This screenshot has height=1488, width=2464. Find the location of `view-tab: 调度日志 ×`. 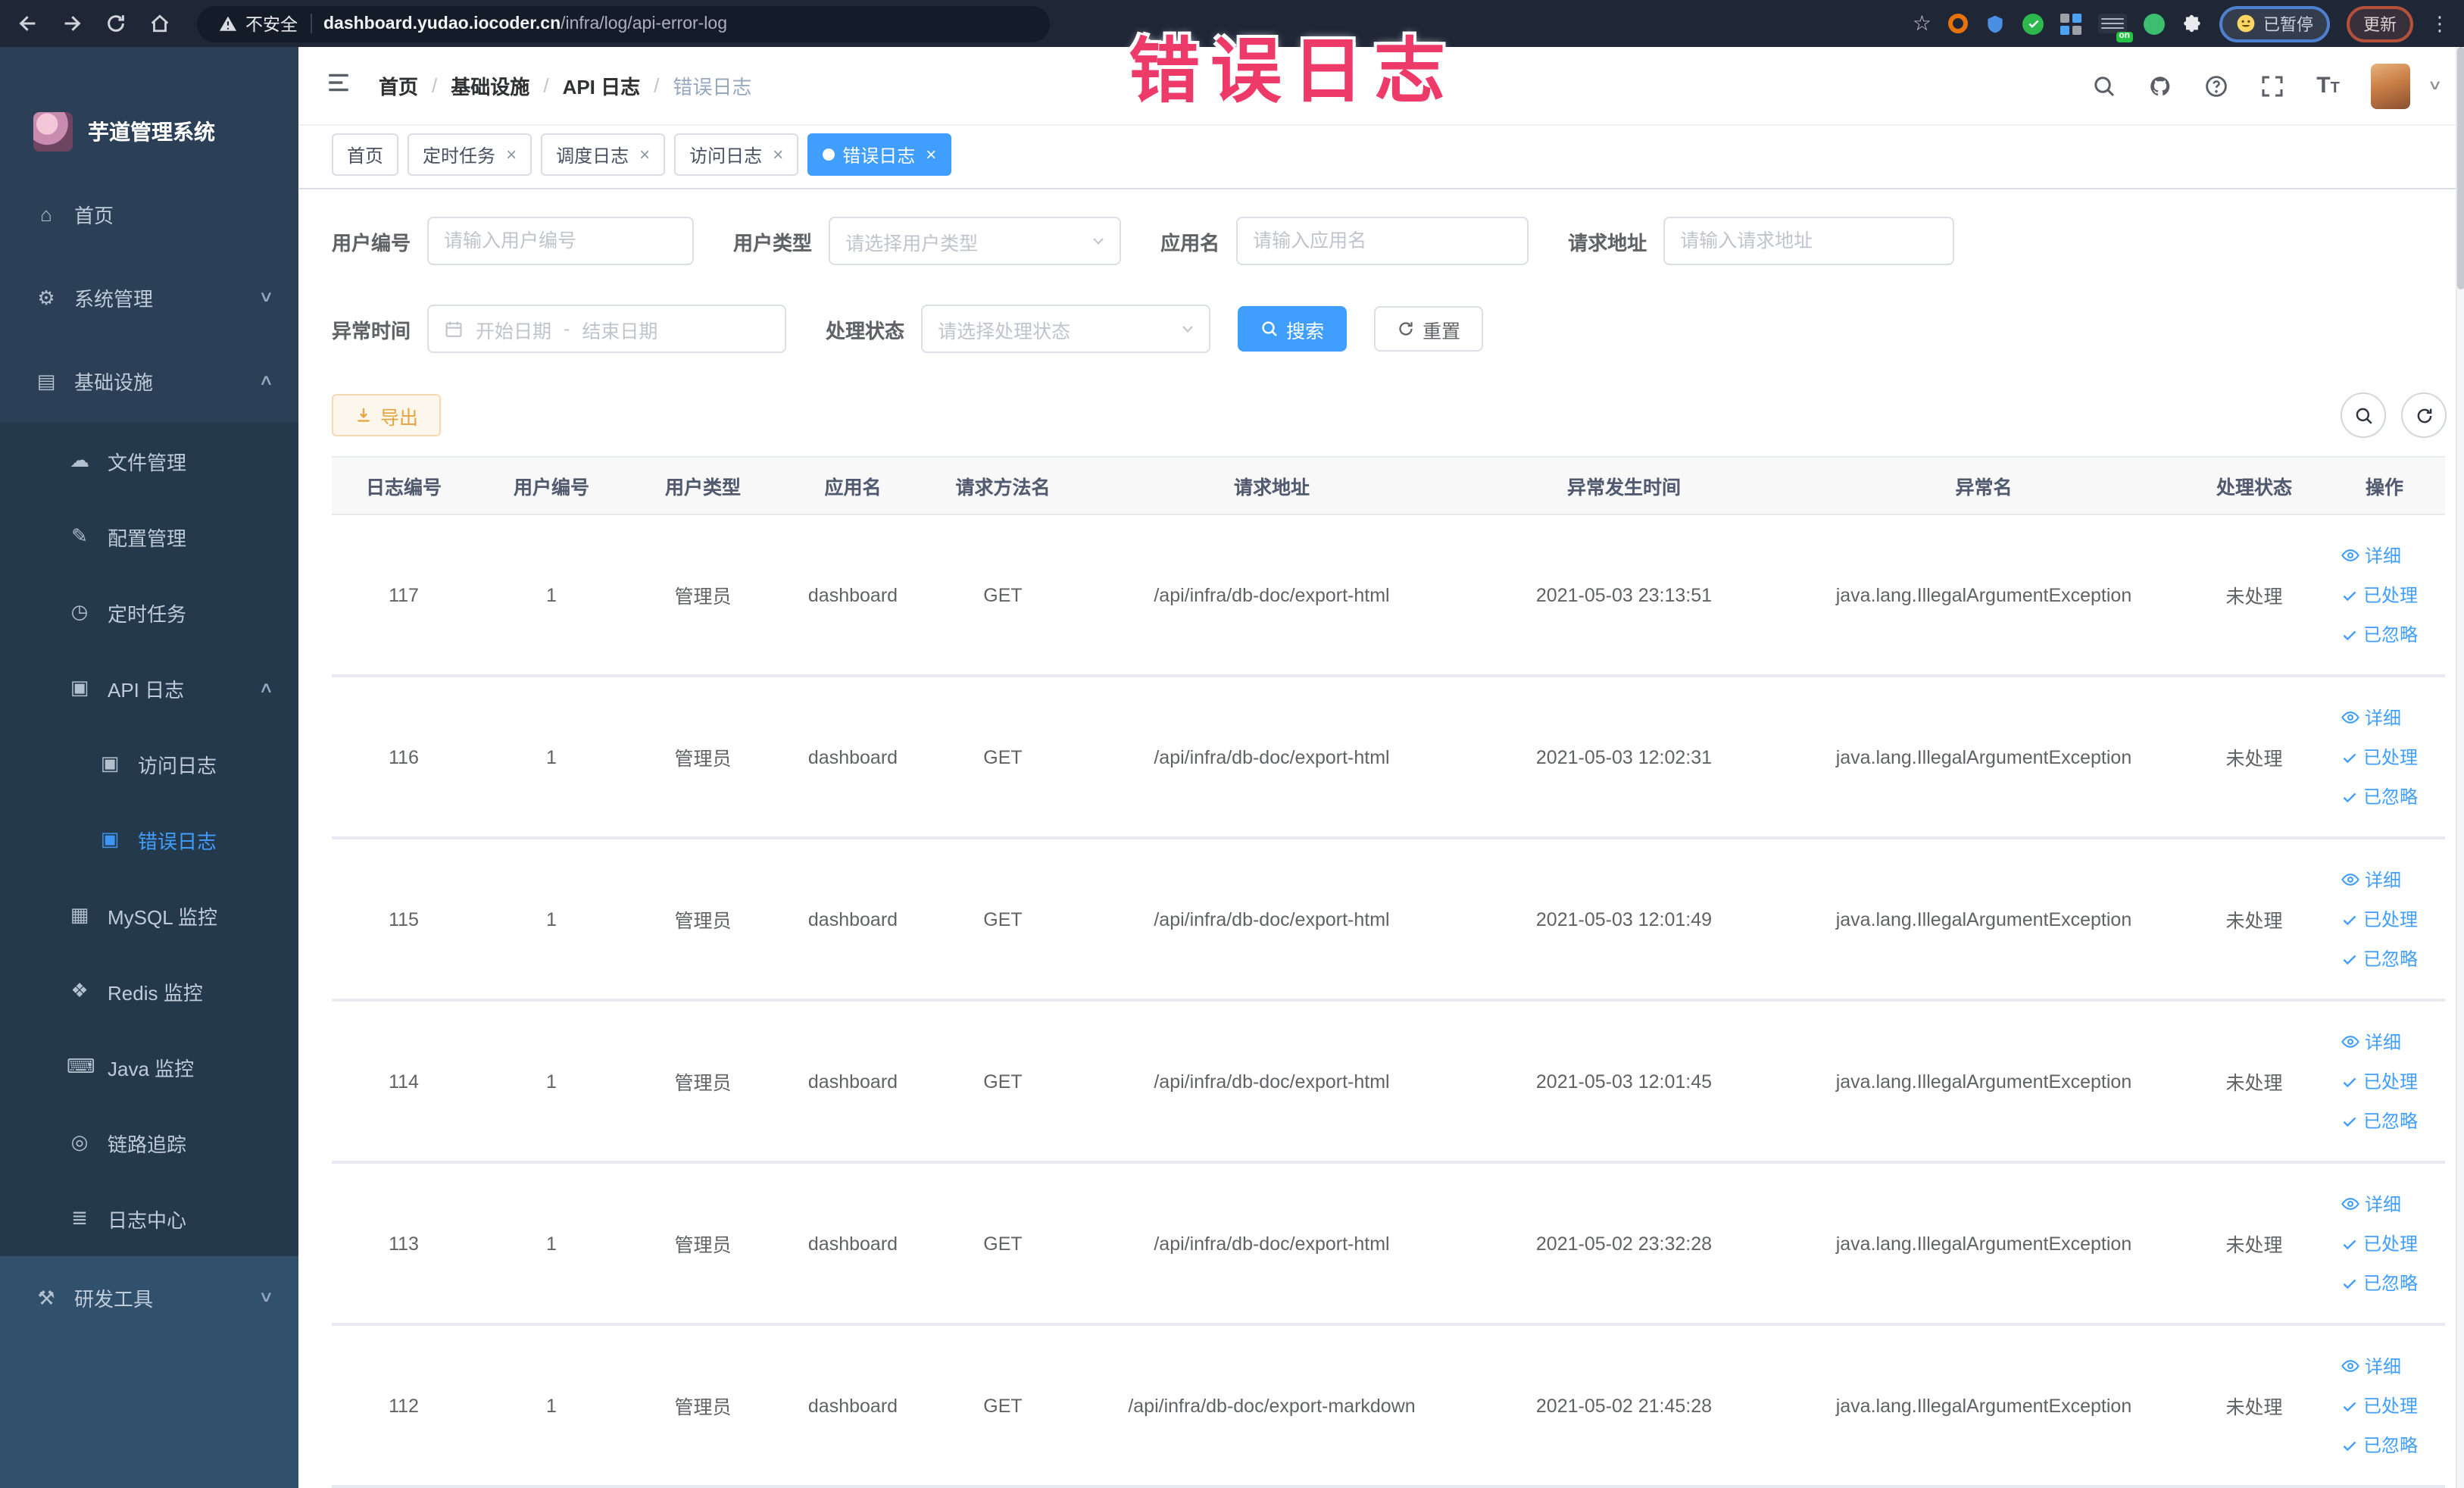

view-tab: 调度日志 × is located at coordinates (603, 155).